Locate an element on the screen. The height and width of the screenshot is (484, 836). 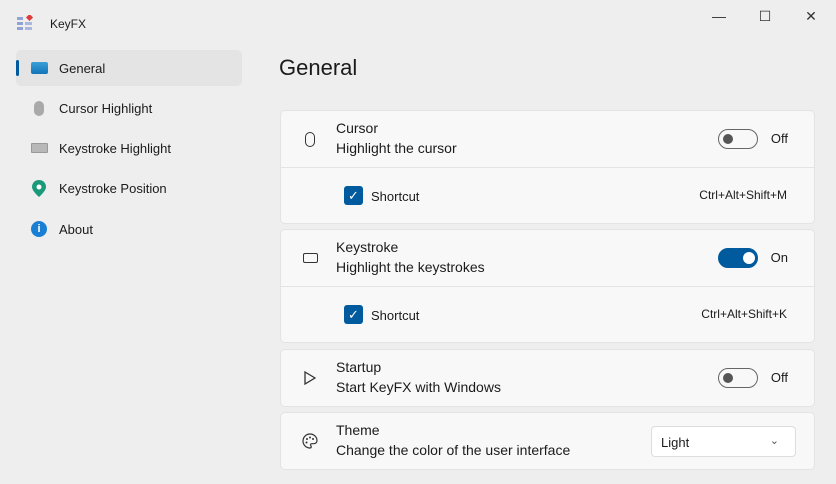
theme-selected-value: Light is located at coordinates (675, 442).